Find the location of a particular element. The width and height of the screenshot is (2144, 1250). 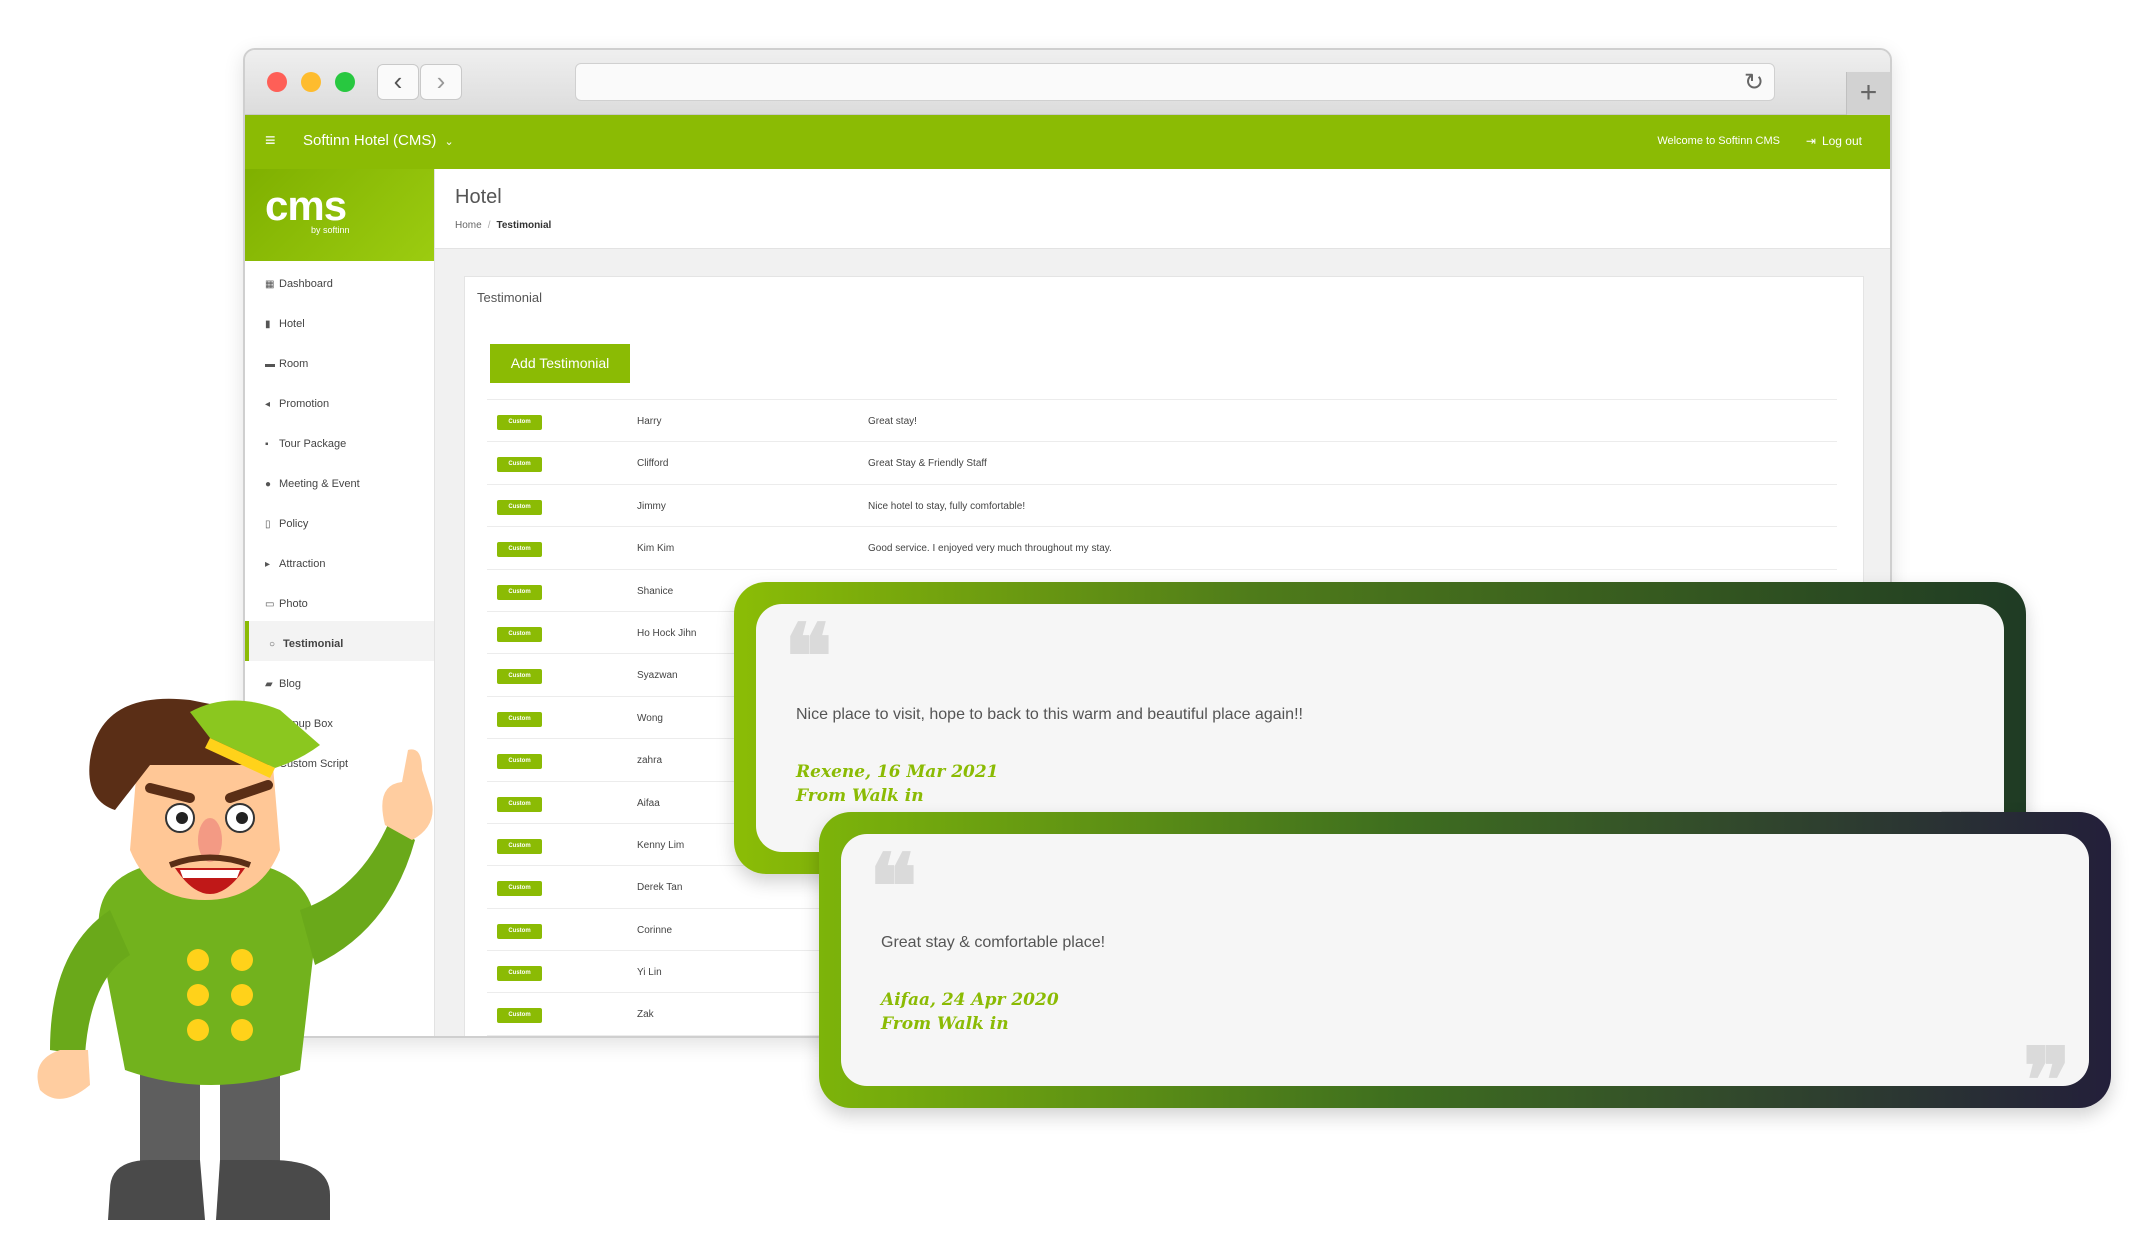

guest-name: zahra is located at coordinates (650, 761).